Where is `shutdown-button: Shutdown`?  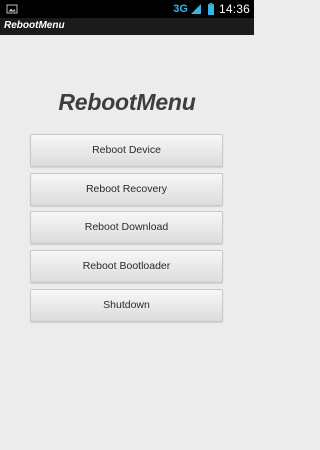 shutdown-button: Shutdown is located at coordinates (126, 305).